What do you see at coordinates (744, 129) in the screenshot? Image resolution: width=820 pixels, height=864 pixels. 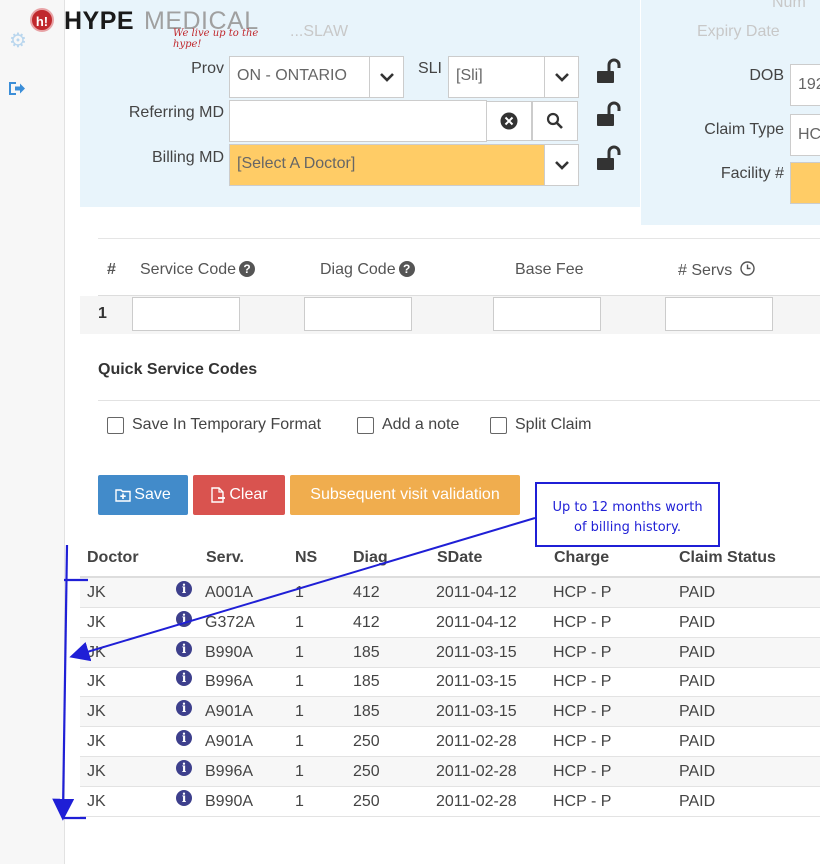 I see `claim-type-label: Claim Type` at bounding box center [744, 129].